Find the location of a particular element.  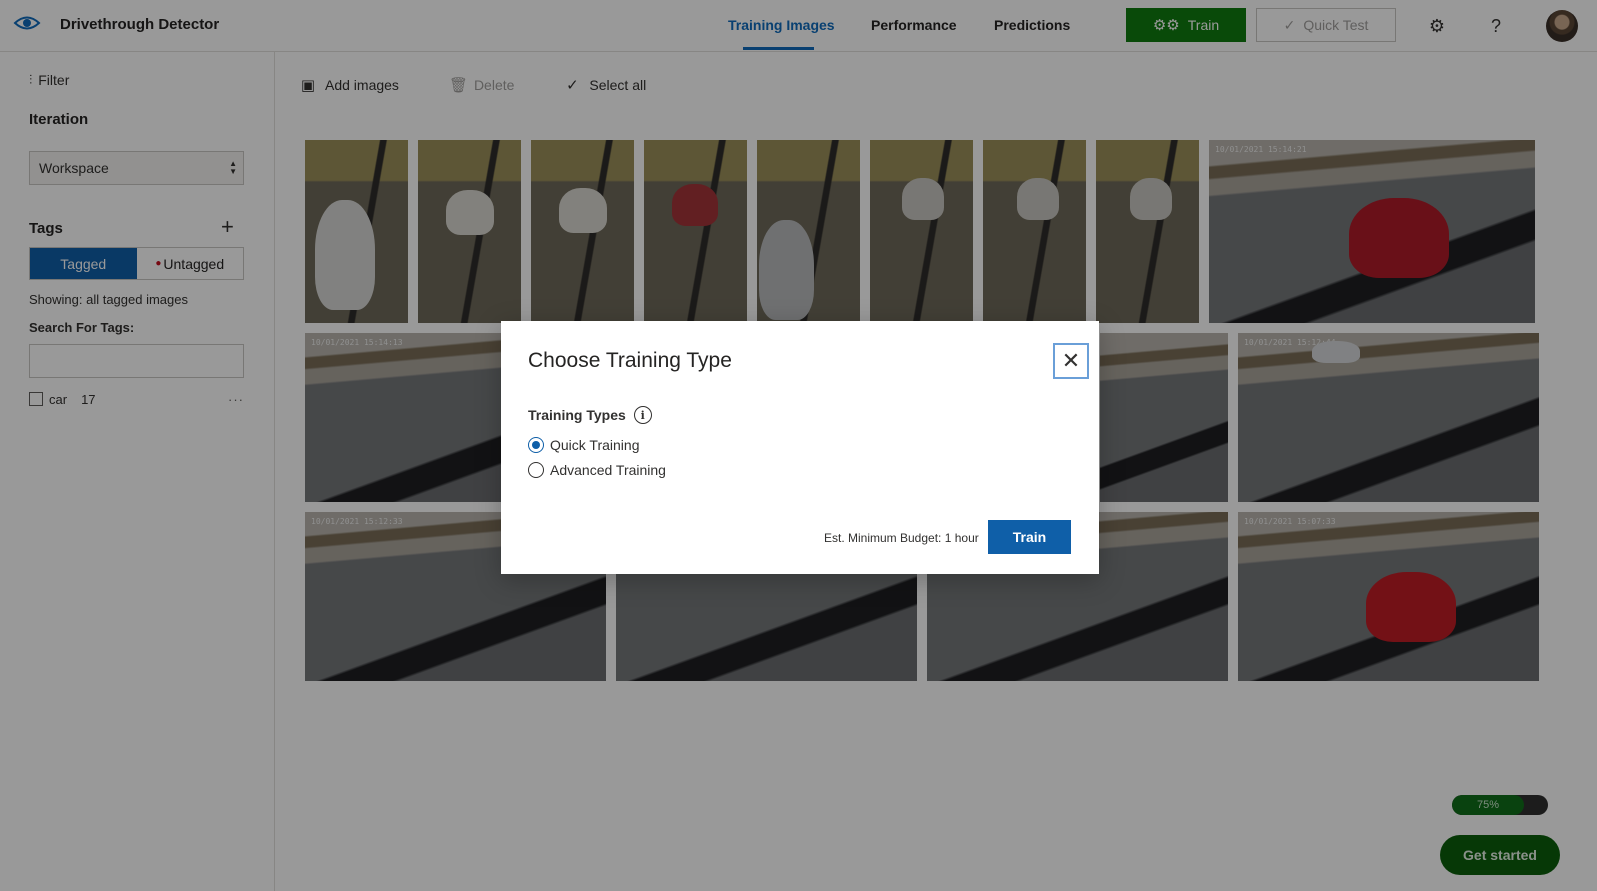

dialog-title: Choose Training Type is located at coordinates (630, 360).